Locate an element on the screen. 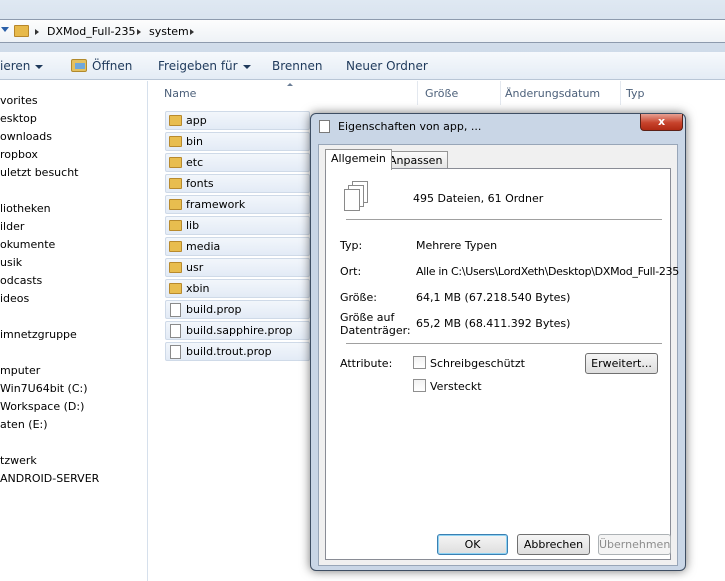  type-value: Mehrere Typen is located at coordinates (457, 245).